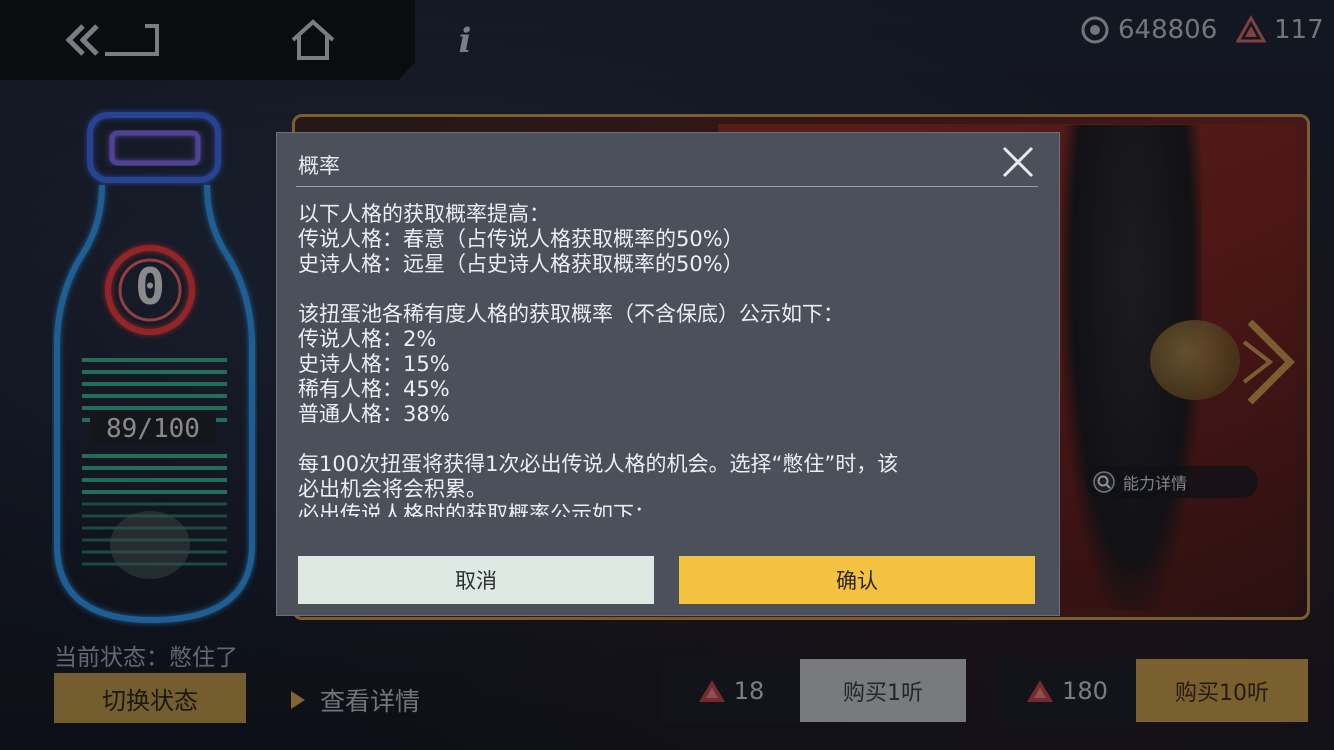  I want to click on dialog-line: 必出机会将会积累。, so click(392, 489).